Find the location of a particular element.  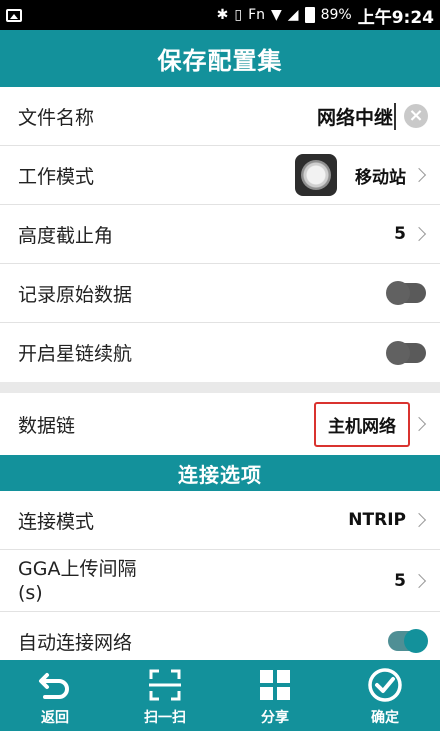

share-button: 分享 is located at coordinates (275, 695).